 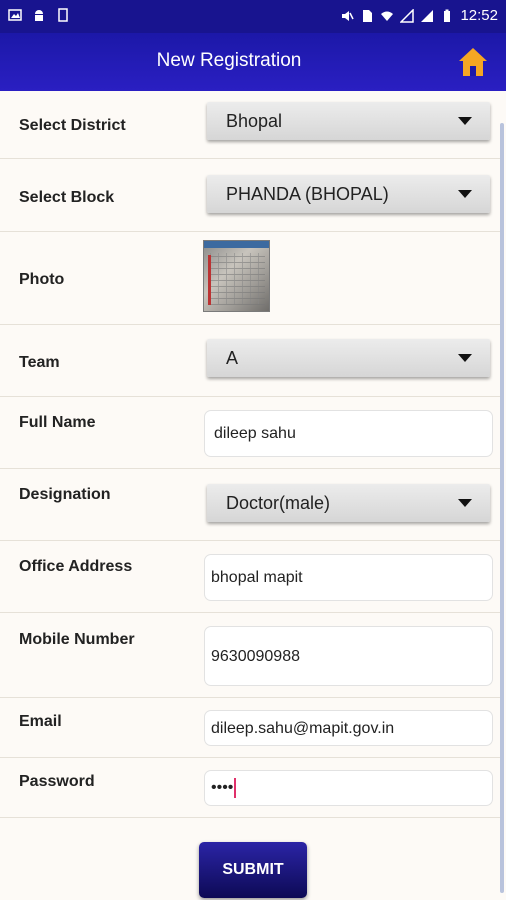 What do you see at coordinates (348, 358) in the screenshot?
I see `team-spinner: A` at bounding box center [348, 358].